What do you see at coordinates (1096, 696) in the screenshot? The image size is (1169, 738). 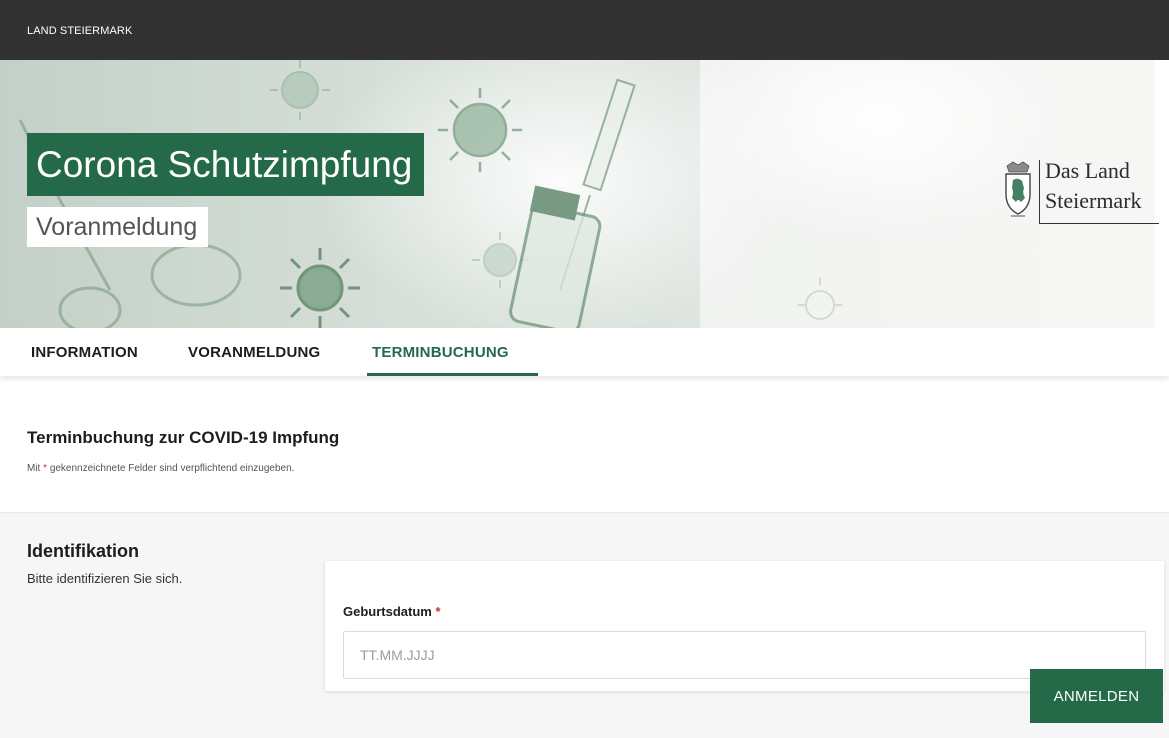 I see `anmelden-button: ANMELDEN` at bounding box center [1096, 696].